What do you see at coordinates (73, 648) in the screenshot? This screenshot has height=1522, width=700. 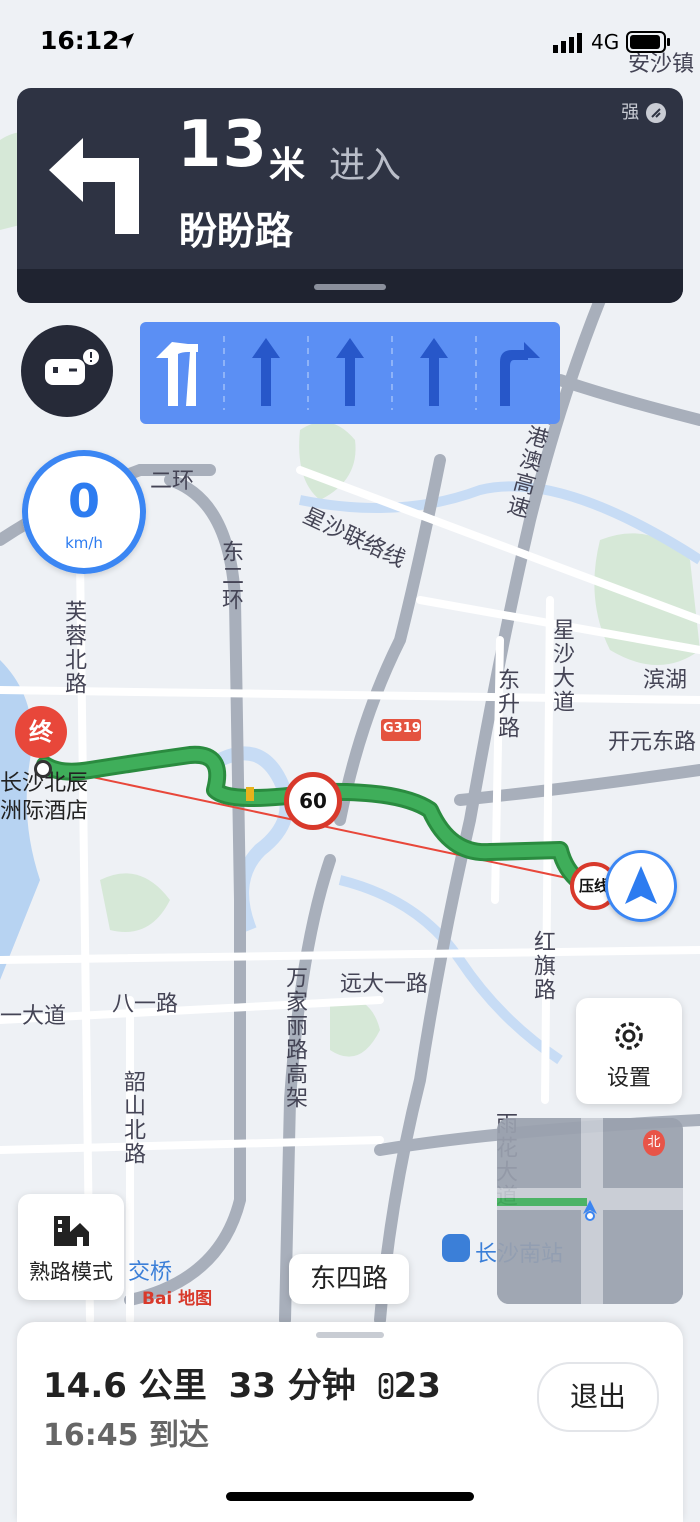 I see `map-label-furong: 芙蓉北路` at bounding box center [73, 648].